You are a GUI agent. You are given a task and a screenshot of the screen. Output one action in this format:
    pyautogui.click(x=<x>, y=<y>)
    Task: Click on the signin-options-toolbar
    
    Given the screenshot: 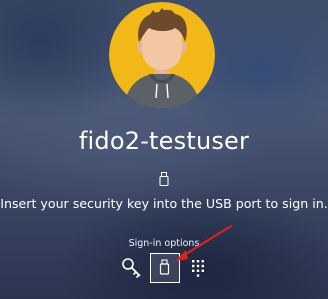 What is the action you would take?
    pyautogui.click(x=165, y=268)
    